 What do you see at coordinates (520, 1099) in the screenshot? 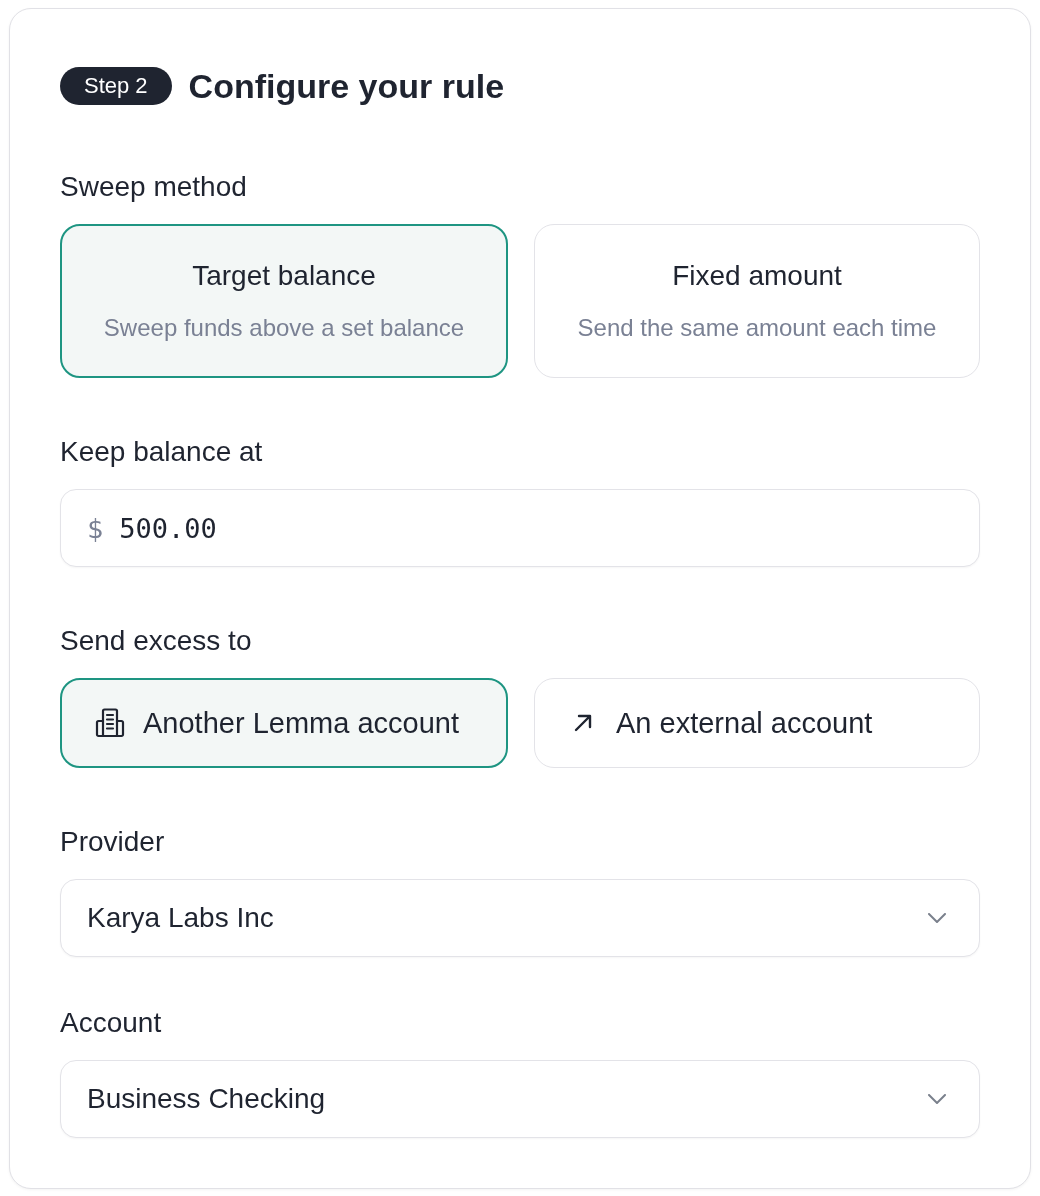
I see `dropdown-select: Business Checking` at bounding box center [520, 1099].